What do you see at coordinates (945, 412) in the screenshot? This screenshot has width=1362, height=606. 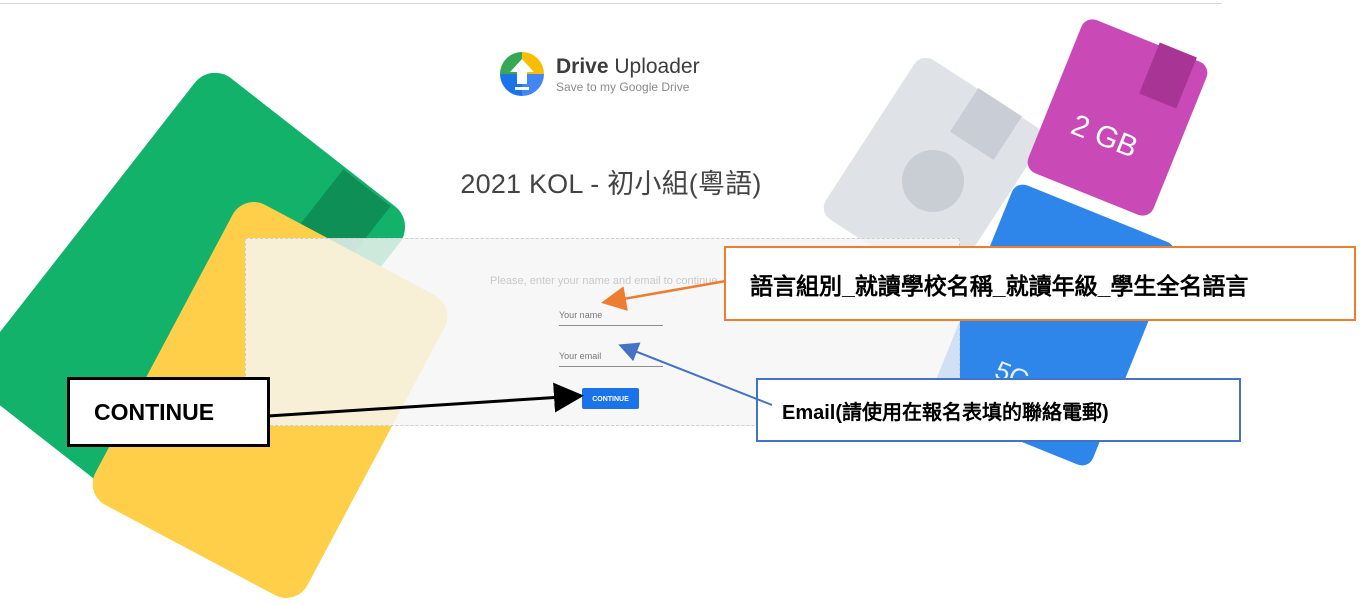 I see `email-hint-text: Email(請使用在報名表填的聯絡電郵)` at bounding box center [945, 412].